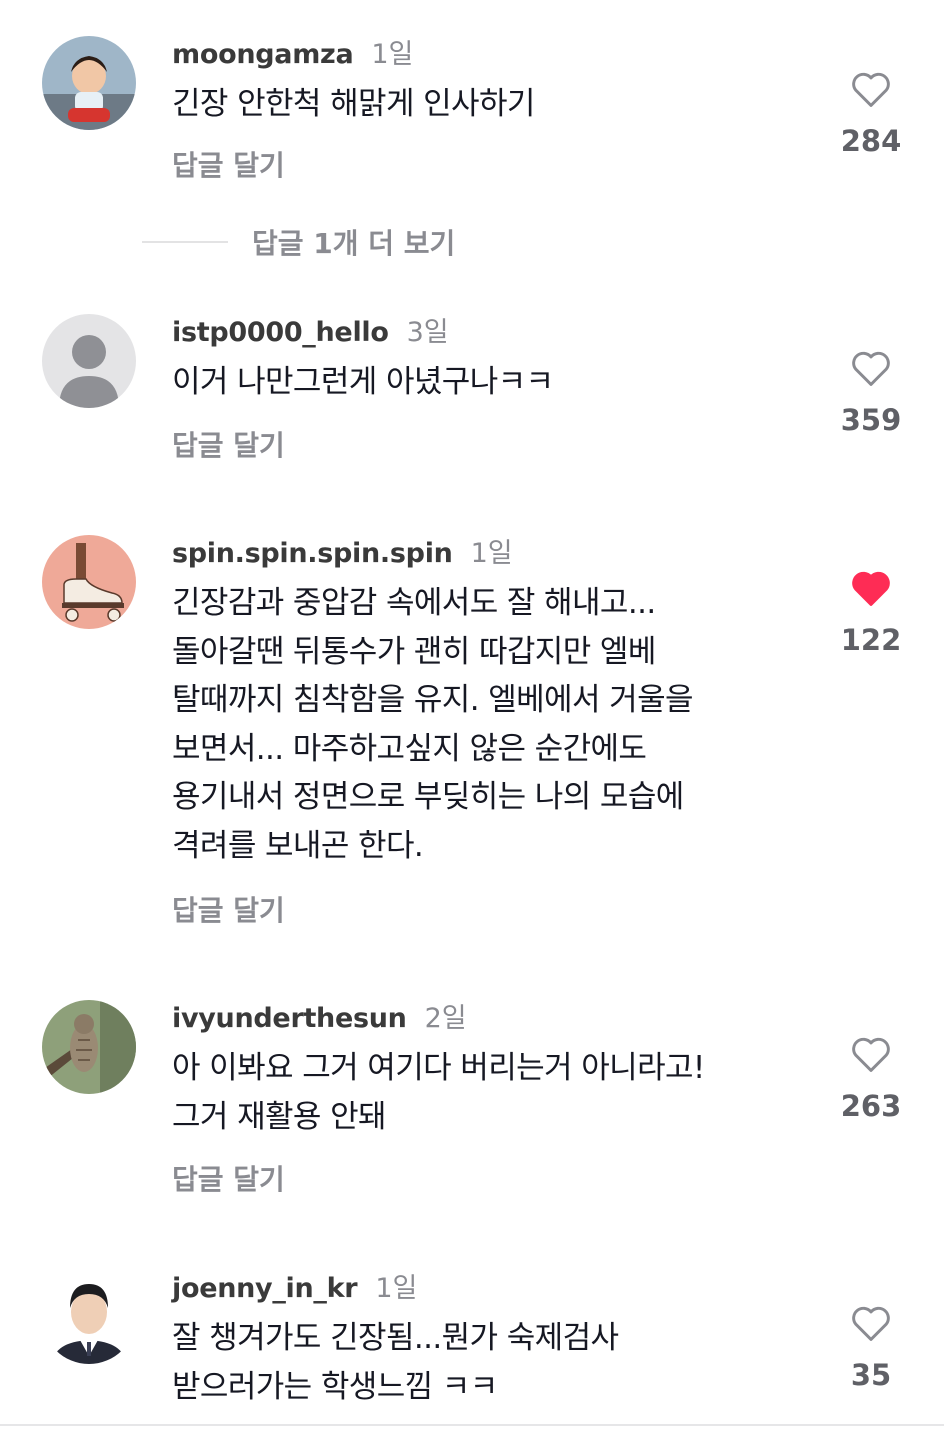  I want to click on like-button: 263, so click(871, 1079).